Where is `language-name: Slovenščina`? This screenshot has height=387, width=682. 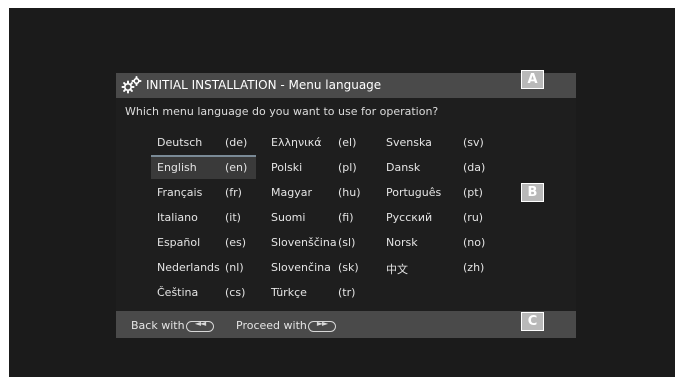 language-name: Slovenščina is located at coordinates (304, 242).